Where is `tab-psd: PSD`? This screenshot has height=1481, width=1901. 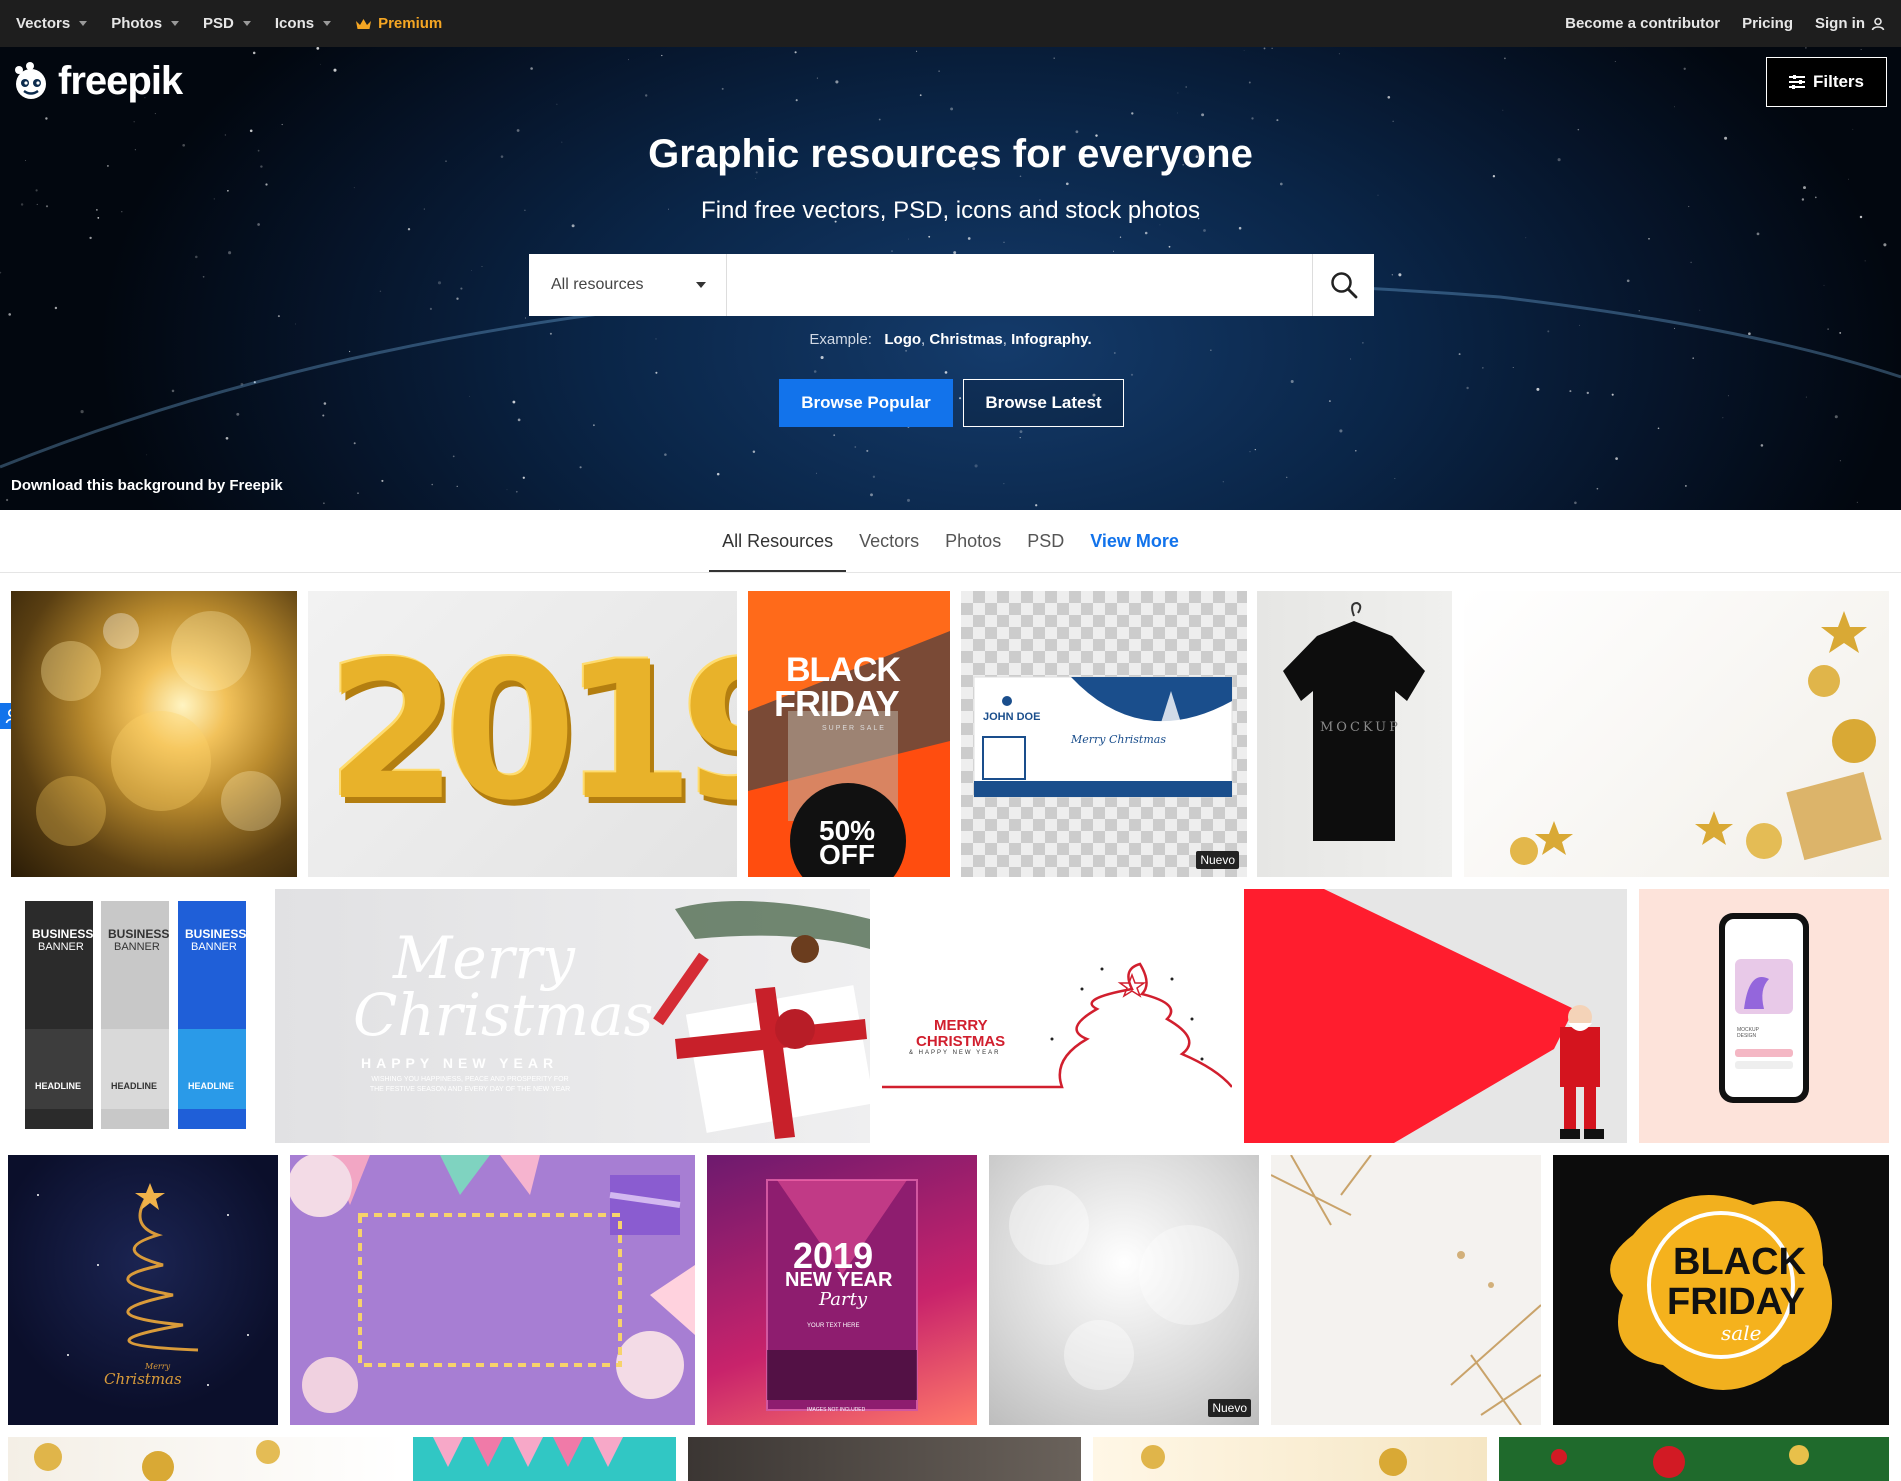
tab-psd: PSD is located at coordinates (1045, 541).